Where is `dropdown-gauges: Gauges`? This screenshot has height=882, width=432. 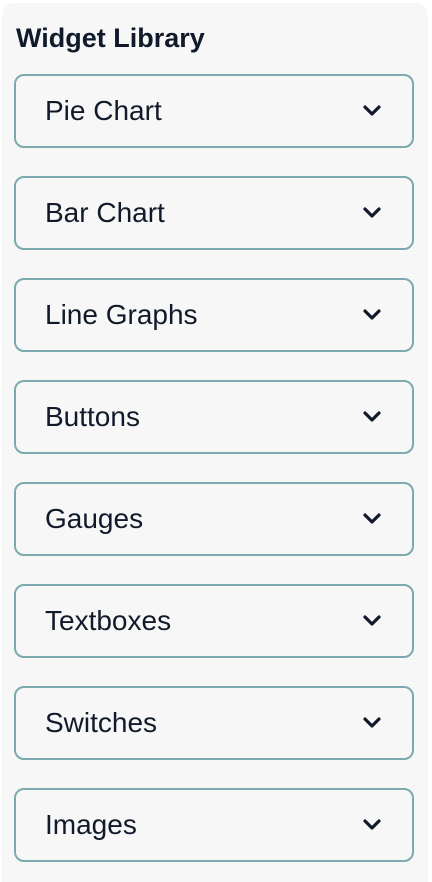 dropdown-gauges: Gauges is located at coordinates (214, 519).